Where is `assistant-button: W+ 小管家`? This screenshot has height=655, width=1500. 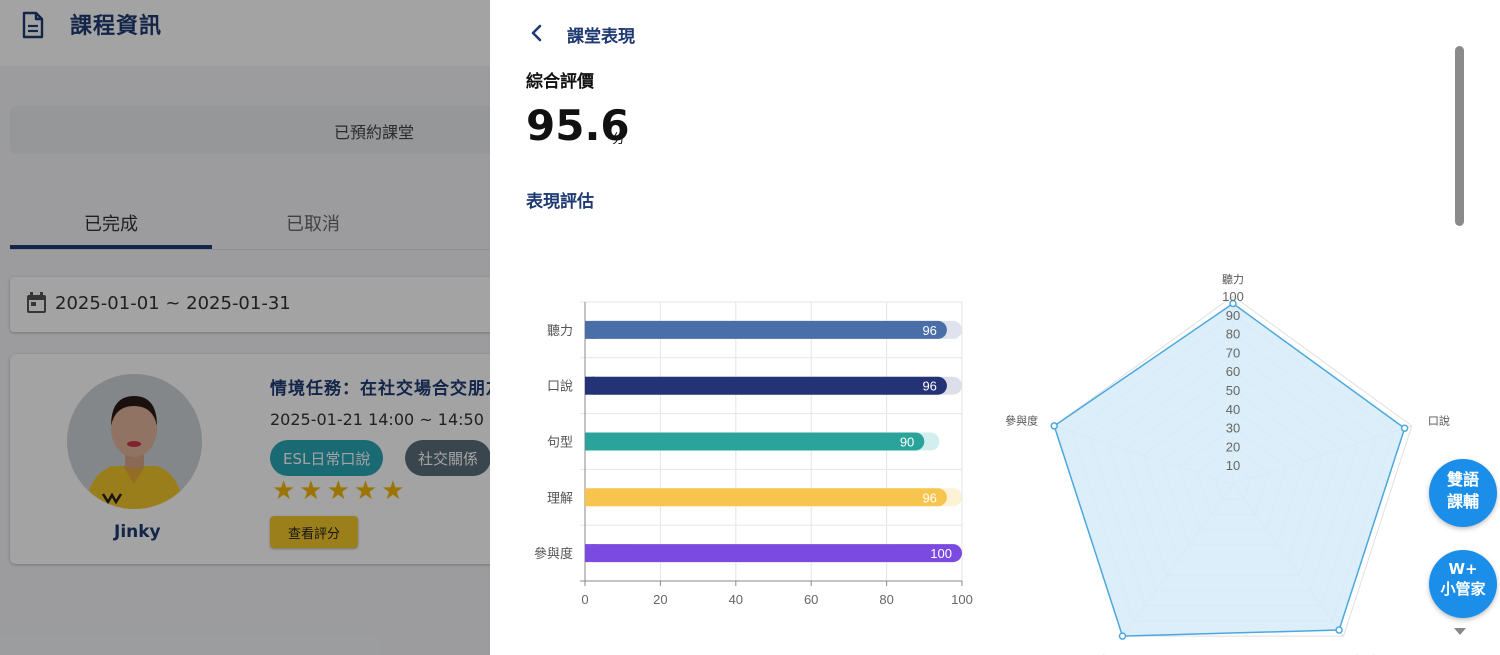
assistant-button: W+ 小管家 is located at coordinates (1463, 584).